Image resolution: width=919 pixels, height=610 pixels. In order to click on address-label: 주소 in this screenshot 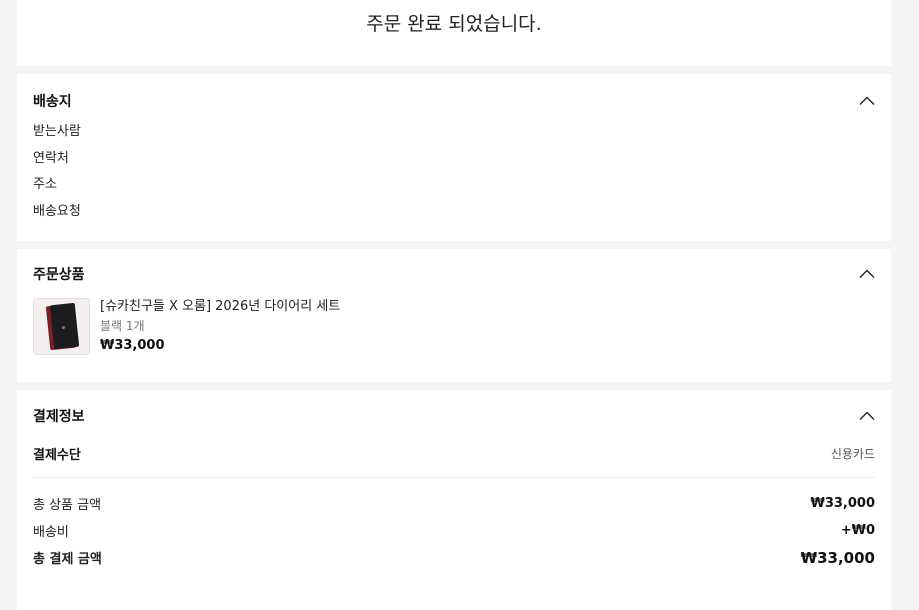, I will do `click(45, 184)`.